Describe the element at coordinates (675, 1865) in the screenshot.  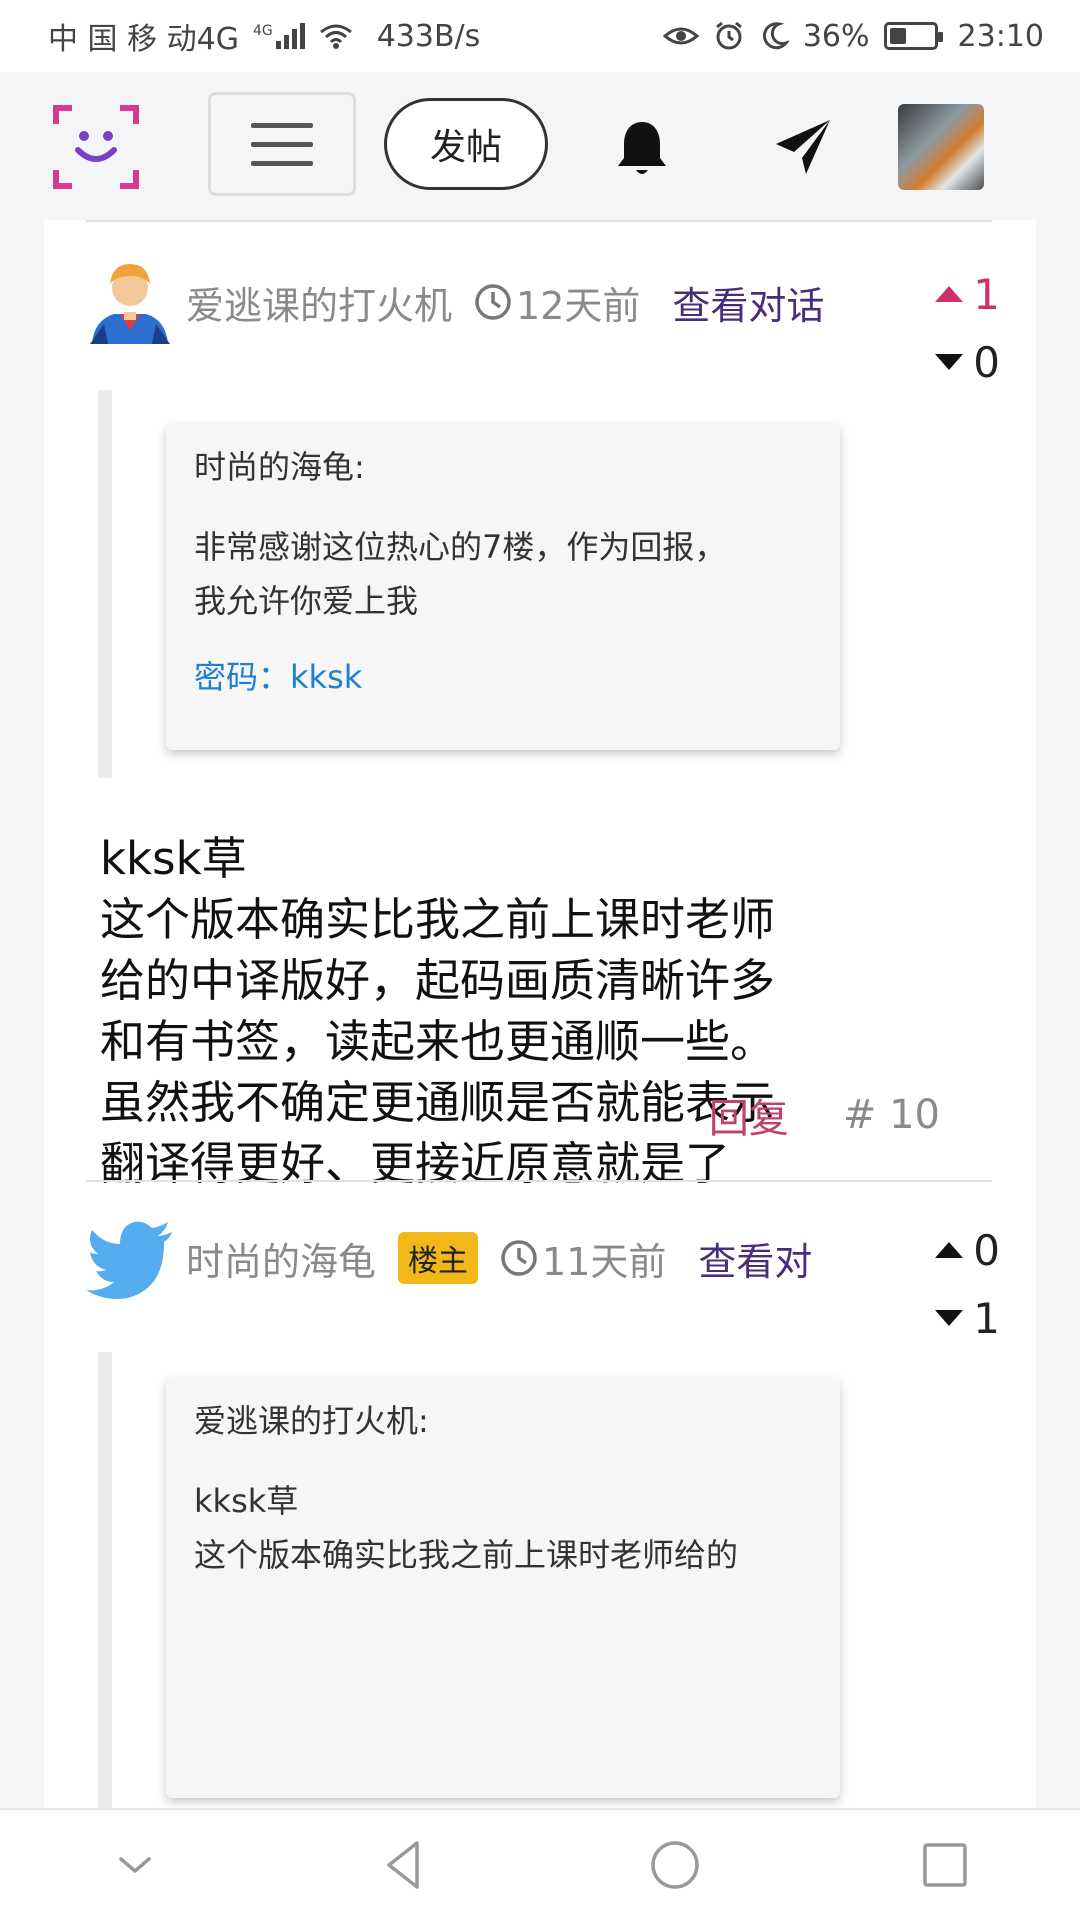
I see `home-icon` at that location.